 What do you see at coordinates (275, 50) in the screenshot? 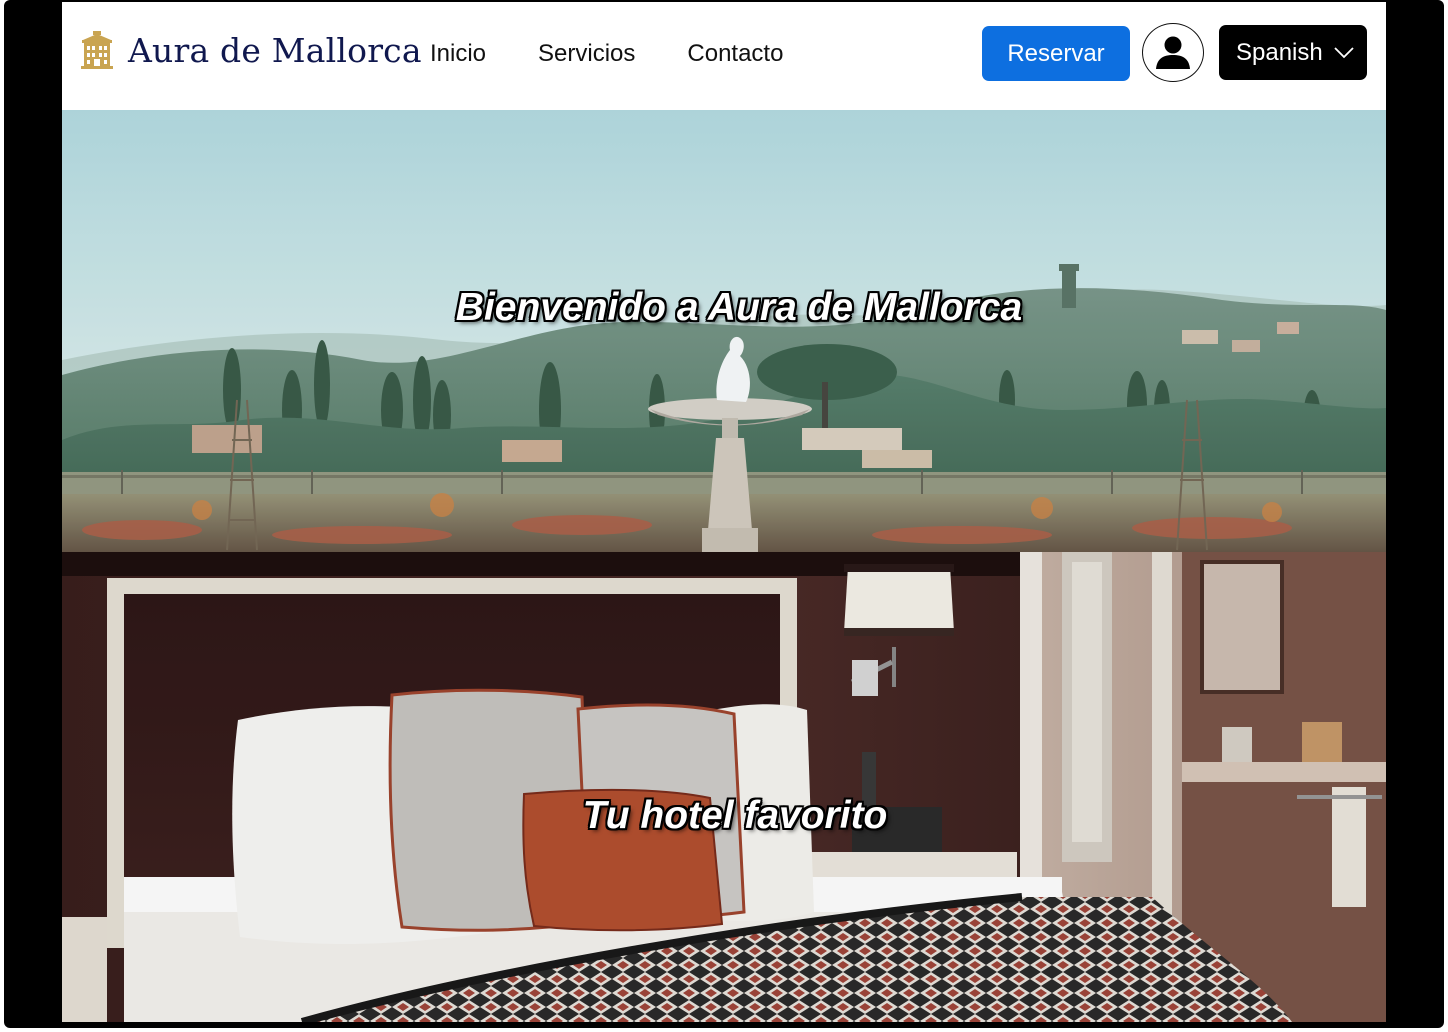
I see `brand-name: Aura de Mallorca` at bounding box center [275, 50].